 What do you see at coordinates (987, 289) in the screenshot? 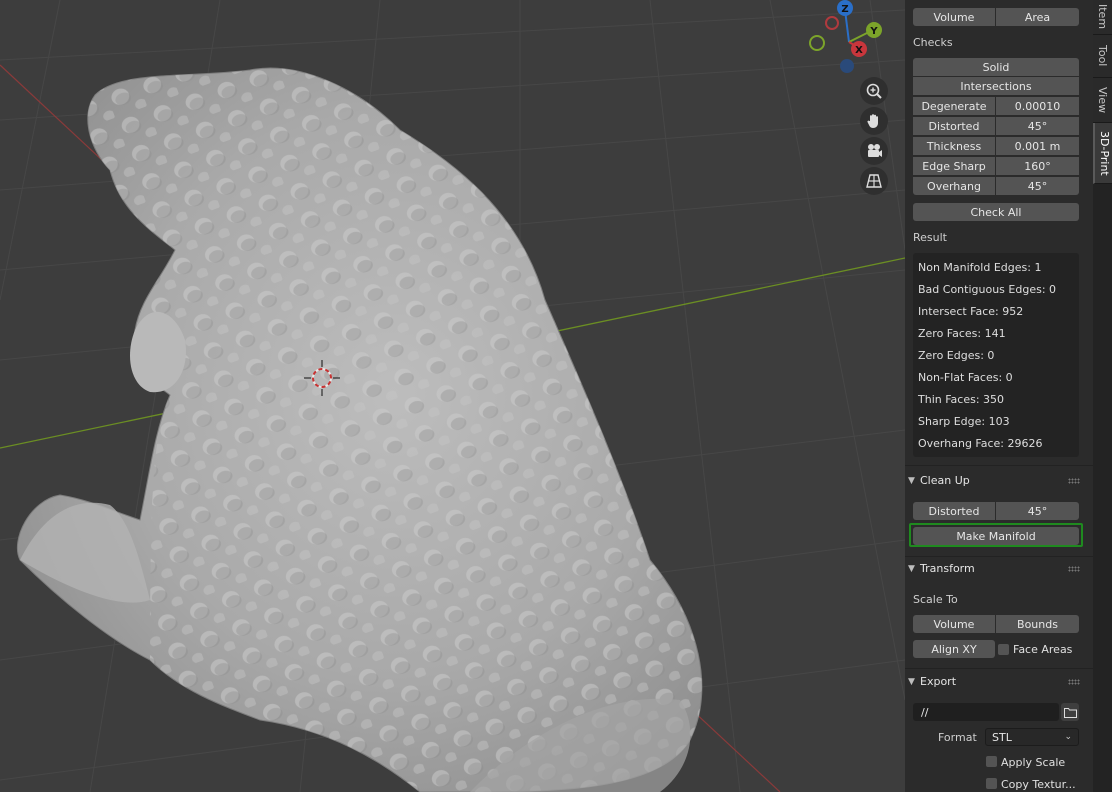
I see `result-item: Bad Contiguous Edges: 0` at bounding box center [987, 289].